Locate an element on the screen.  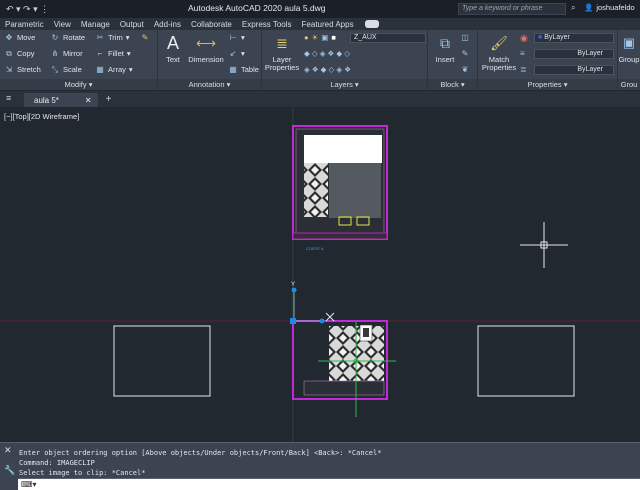
tab-add-ins: Add-ins is located at coordinates (167, 24).